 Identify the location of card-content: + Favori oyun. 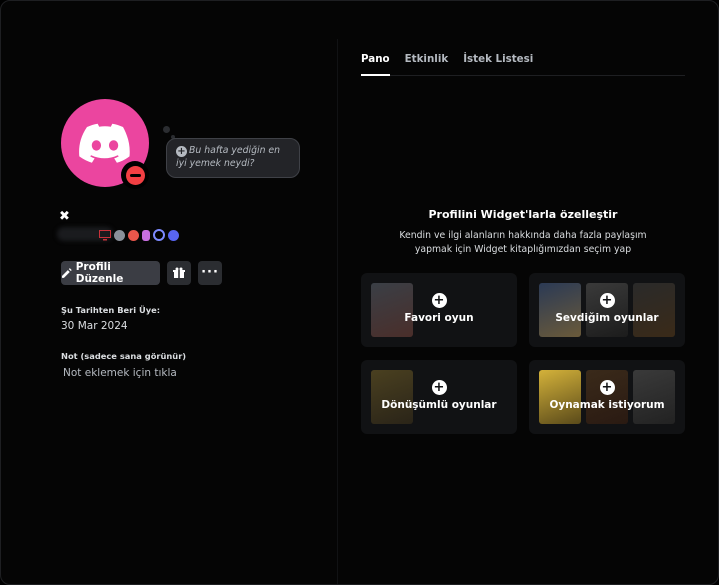
(439, 308).